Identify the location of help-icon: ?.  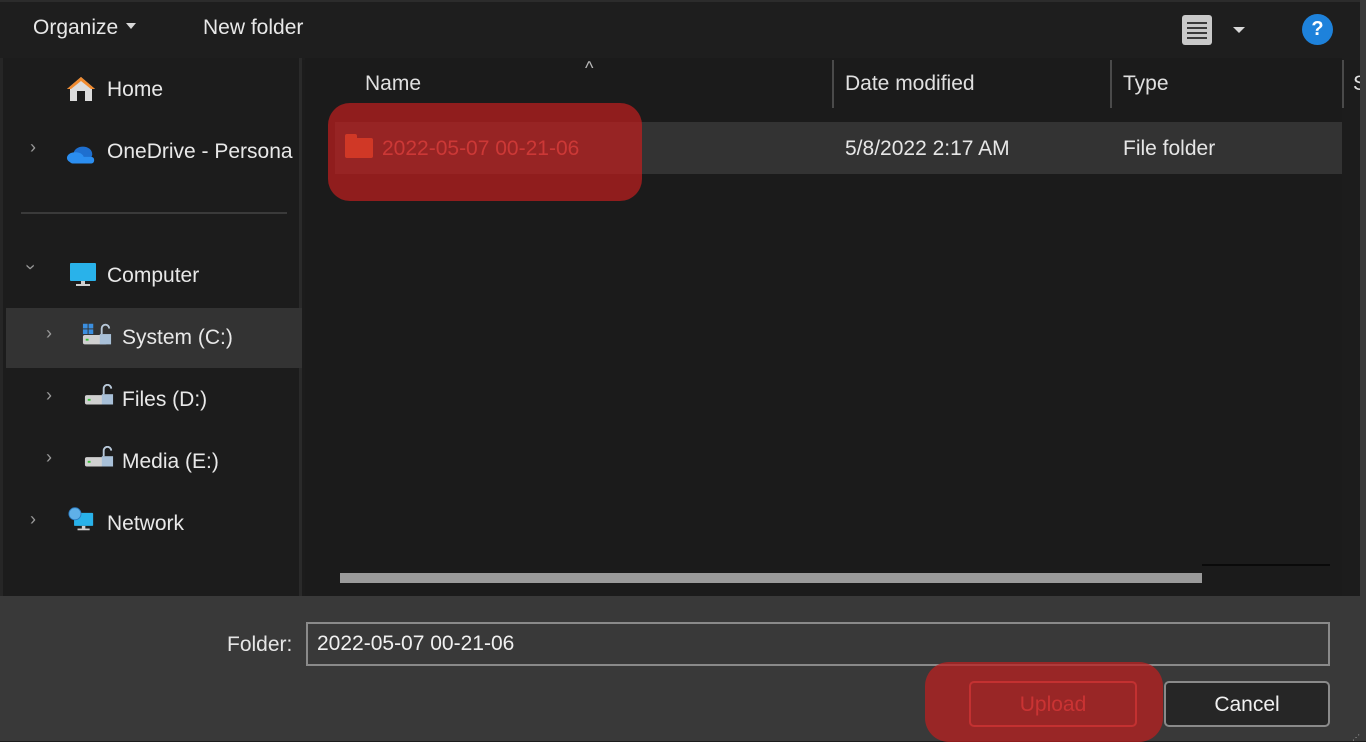
(1317, 29).